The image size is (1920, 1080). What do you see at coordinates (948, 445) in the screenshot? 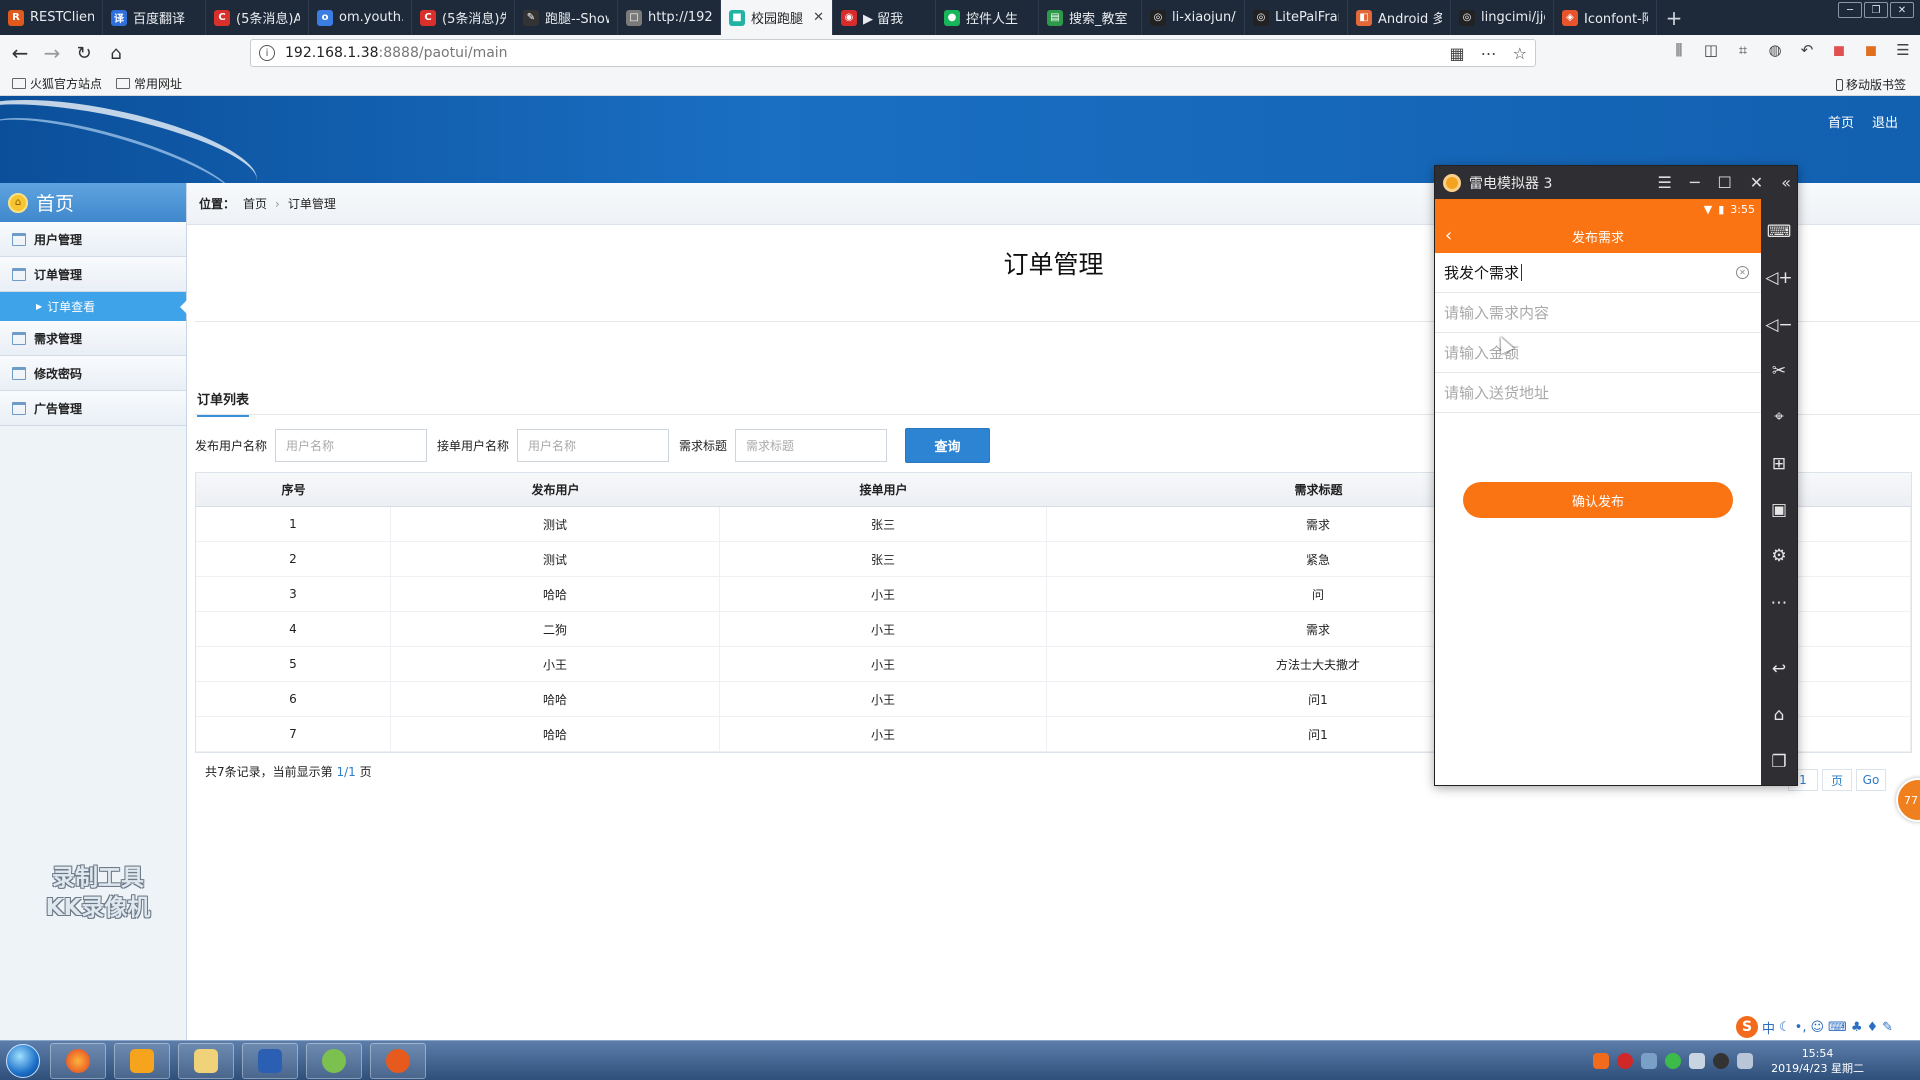
I see `query-button: 查询` at bounding box center [948, 445].